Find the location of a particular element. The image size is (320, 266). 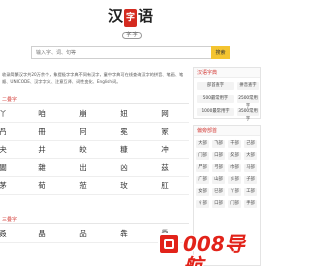

dict-link-500: 500最常用字 is located at coordinates (215, 99).